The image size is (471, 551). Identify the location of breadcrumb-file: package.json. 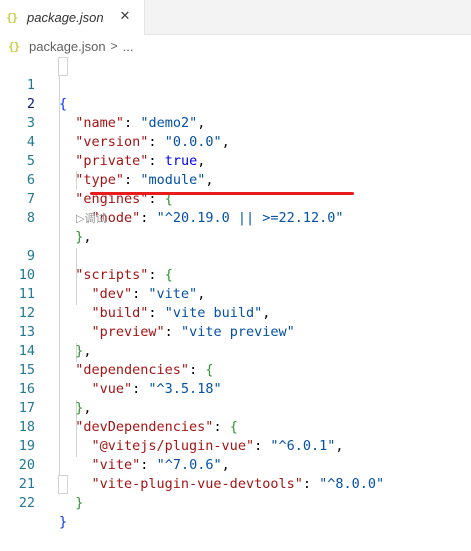
(67, 46).